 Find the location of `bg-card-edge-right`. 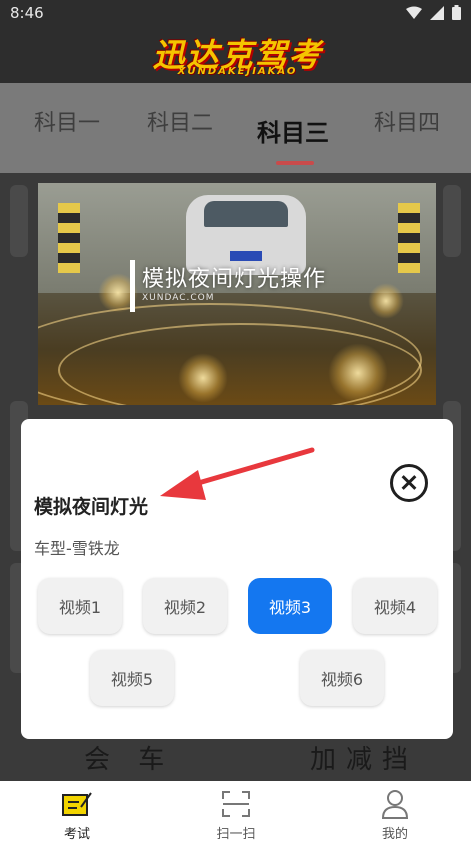

bg-card-edge-right is located at coordinates (452, 221).